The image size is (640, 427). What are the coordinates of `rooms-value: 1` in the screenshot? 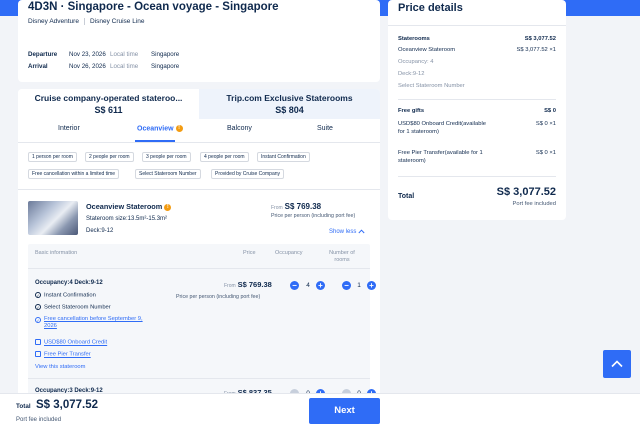 It's located at (359, 285).